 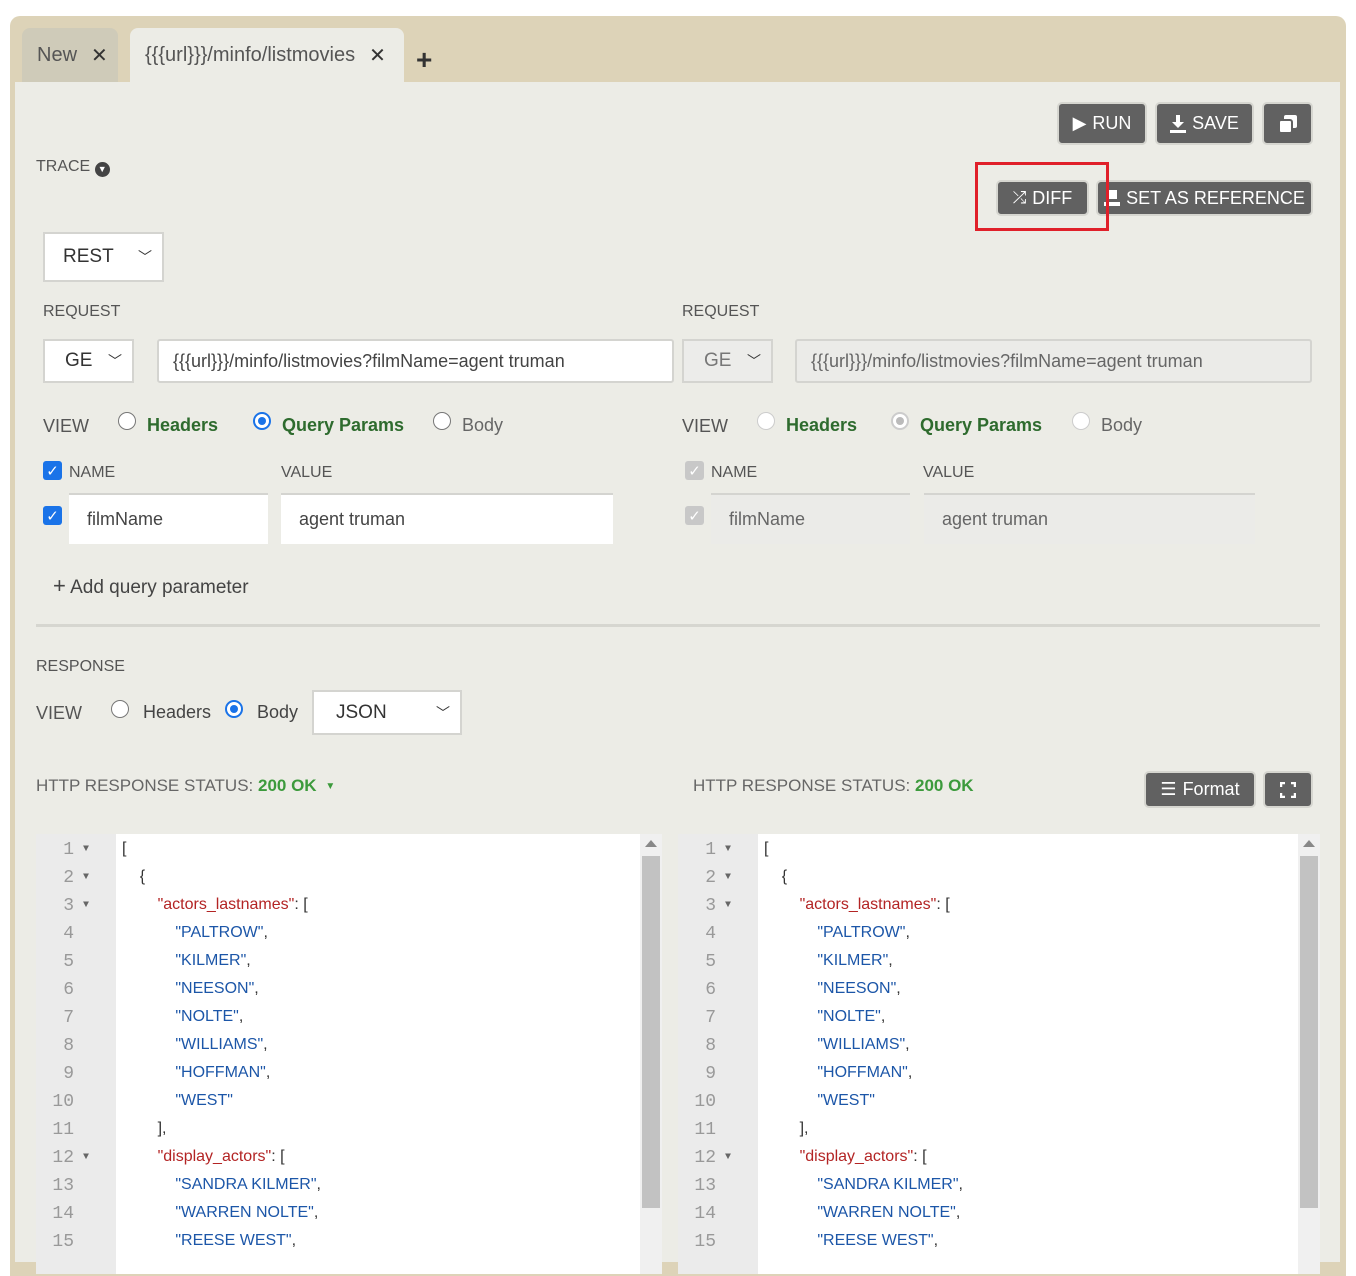 I want to click on json-string: "KILMER", so click(x=853, y=960).